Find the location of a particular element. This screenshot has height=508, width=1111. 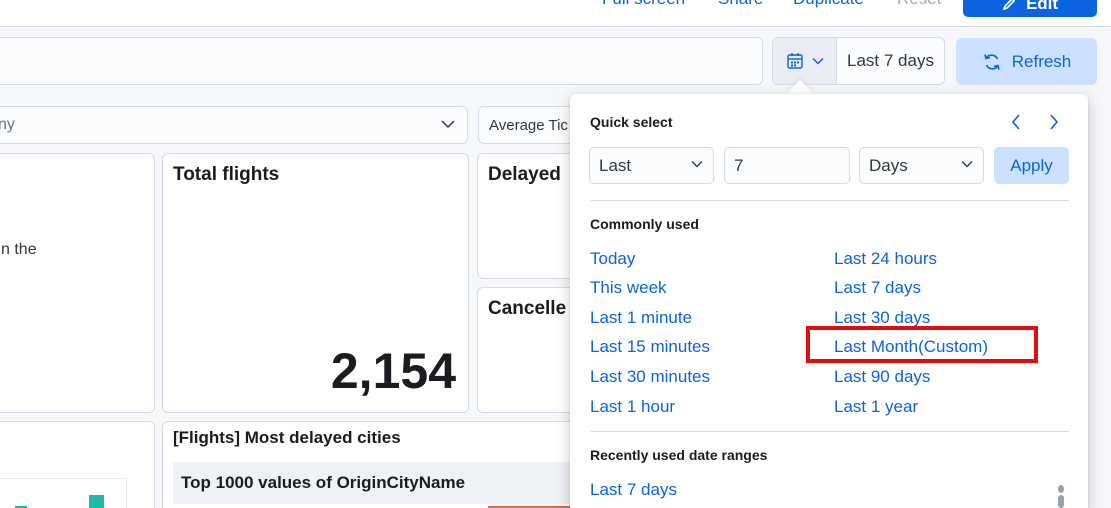

pencil-icon is located at coordinates (1009, 5).